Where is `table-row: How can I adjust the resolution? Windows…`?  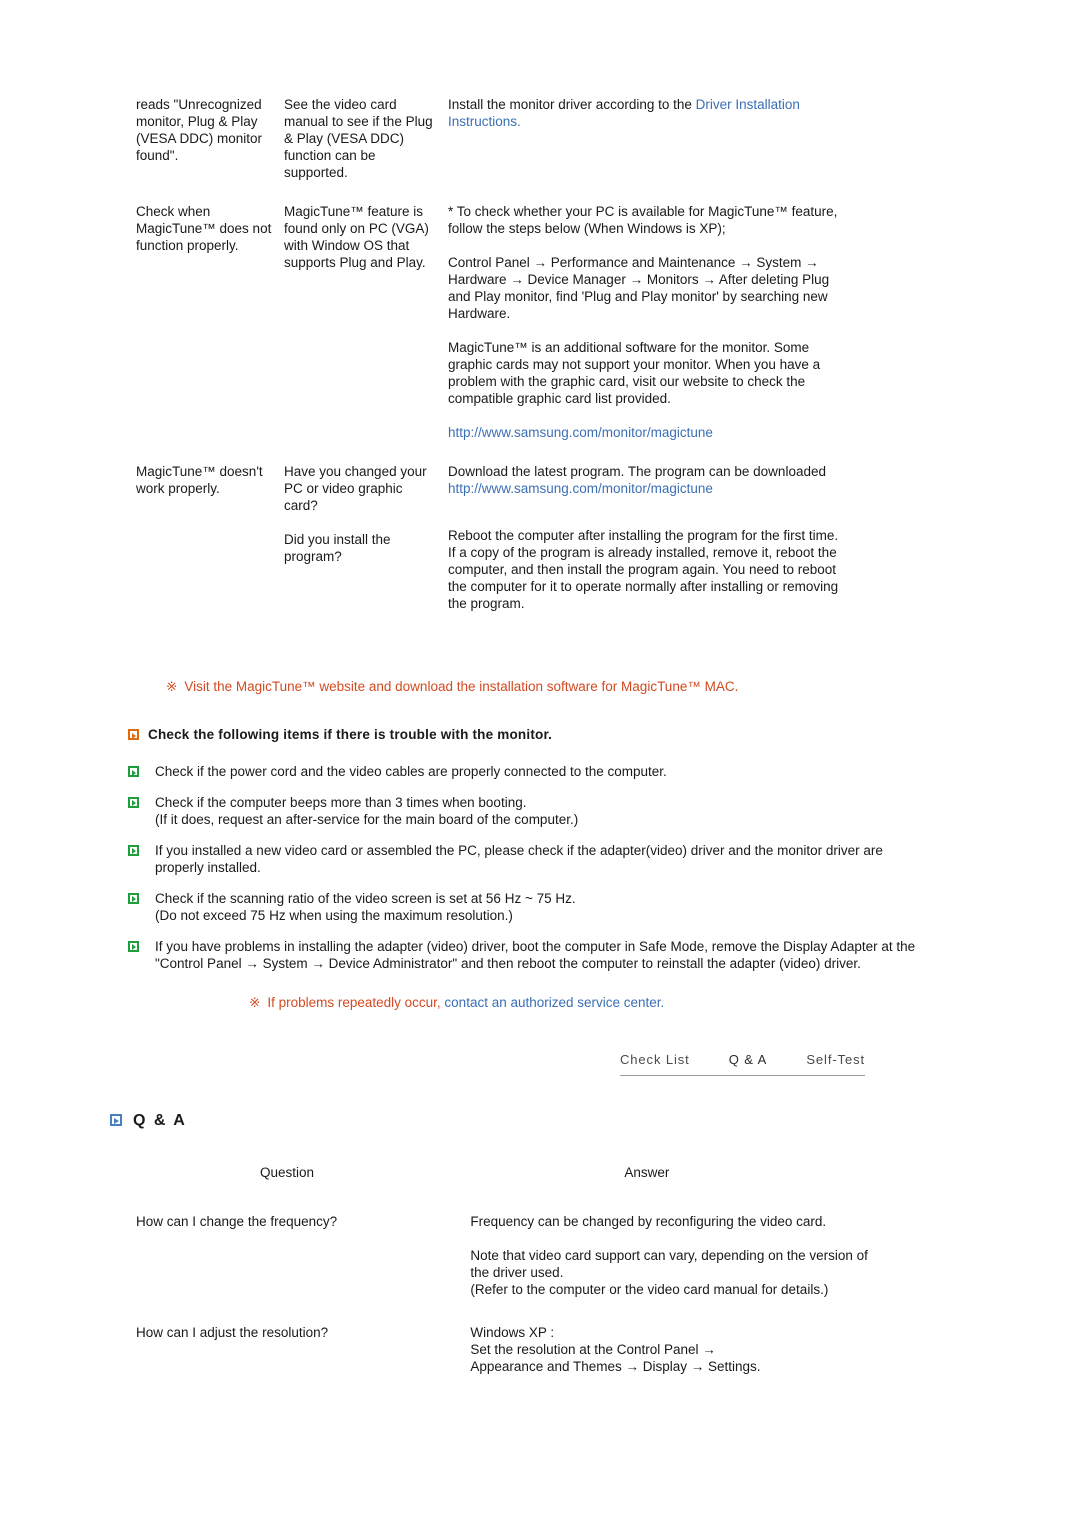 table-row: How can I adjust the resolution? Windows… is located at coordinates (516, 1349).